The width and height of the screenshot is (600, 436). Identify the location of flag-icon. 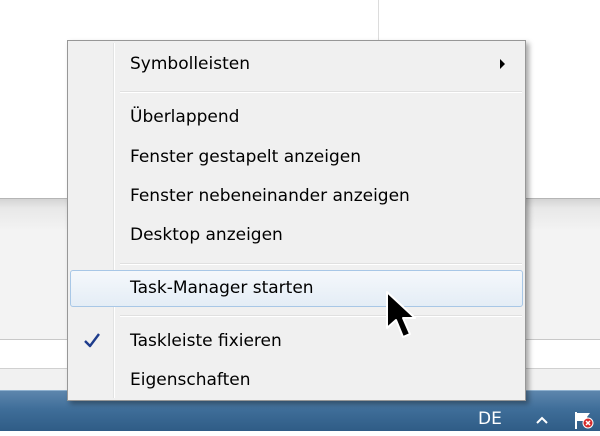
(583, 420).